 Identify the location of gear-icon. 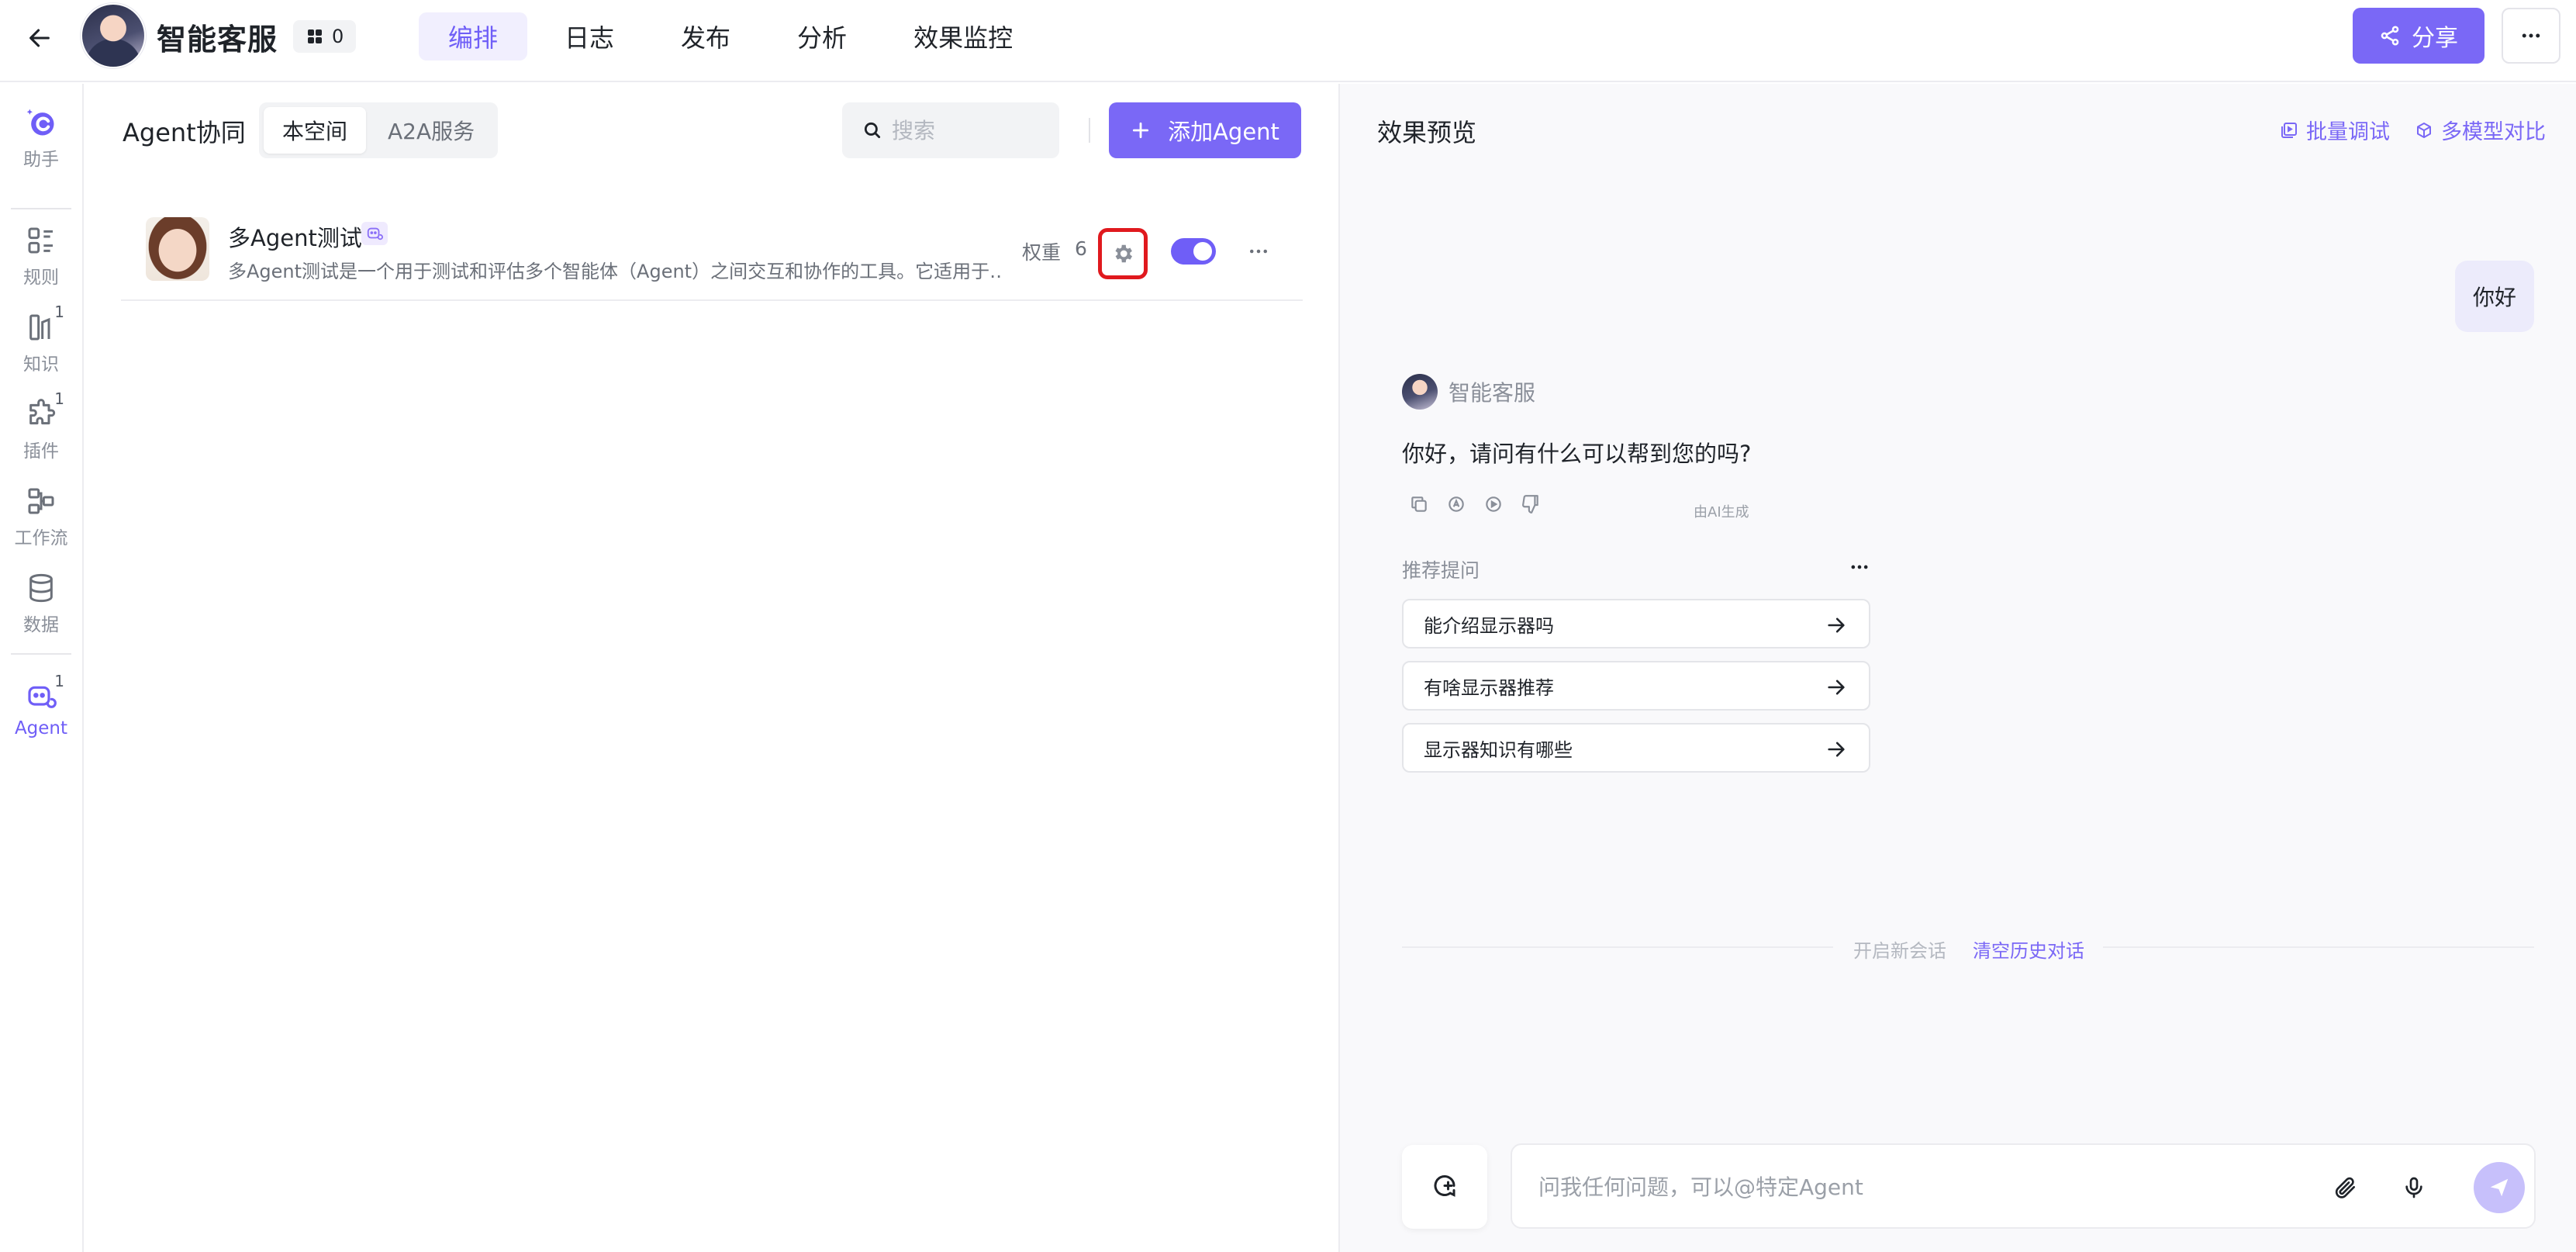
(1123, 253).